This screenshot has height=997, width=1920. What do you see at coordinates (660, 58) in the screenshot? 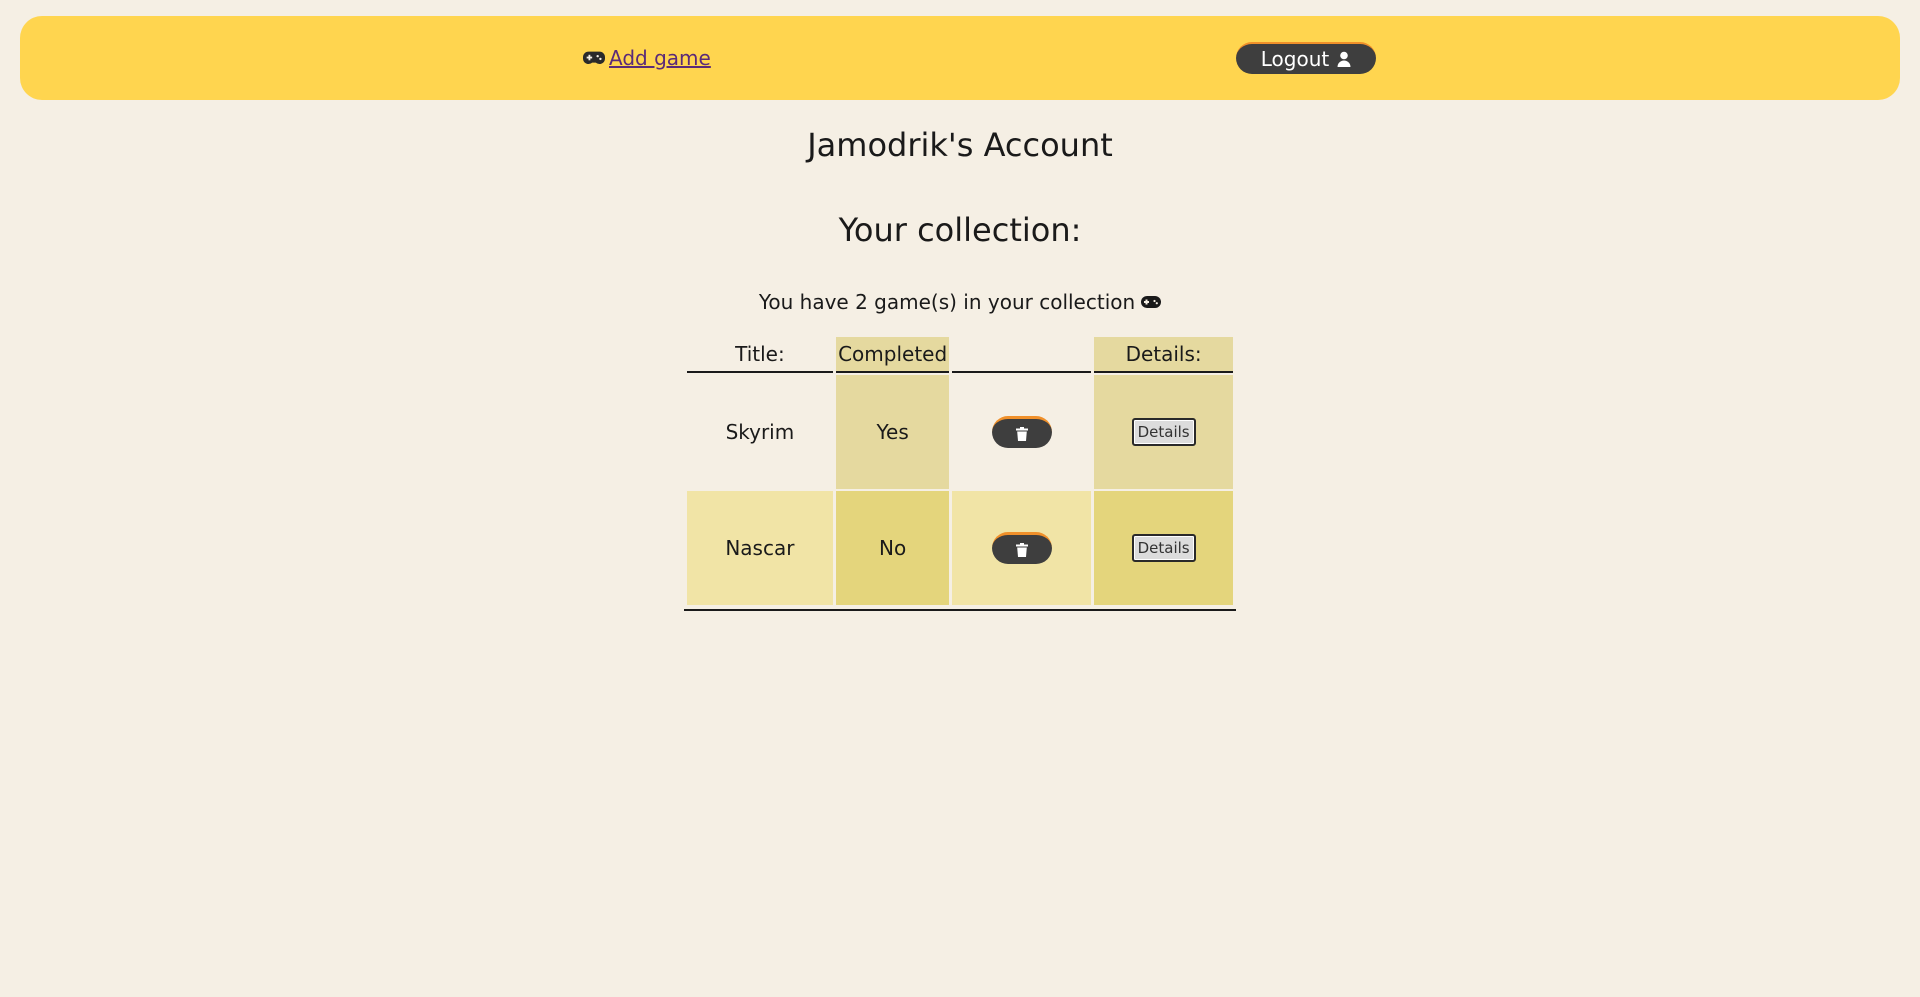
I see `add-game-label: Add game` at bounding box center [660, 58].